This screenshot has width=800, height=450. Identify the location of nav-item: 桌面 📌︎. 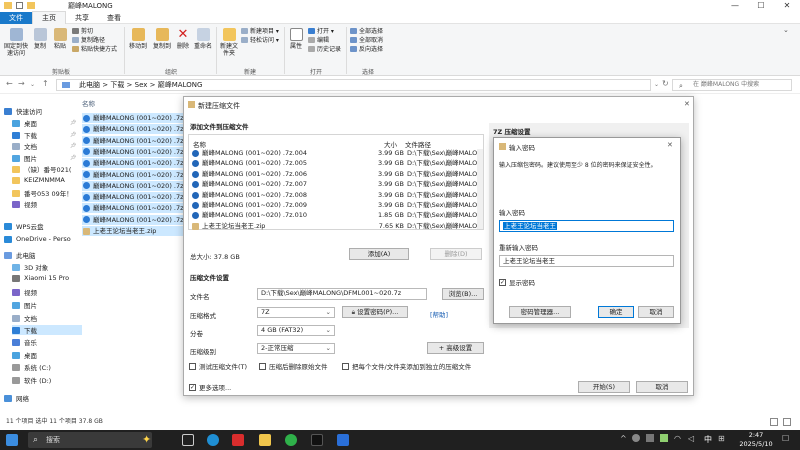
(44, 123).